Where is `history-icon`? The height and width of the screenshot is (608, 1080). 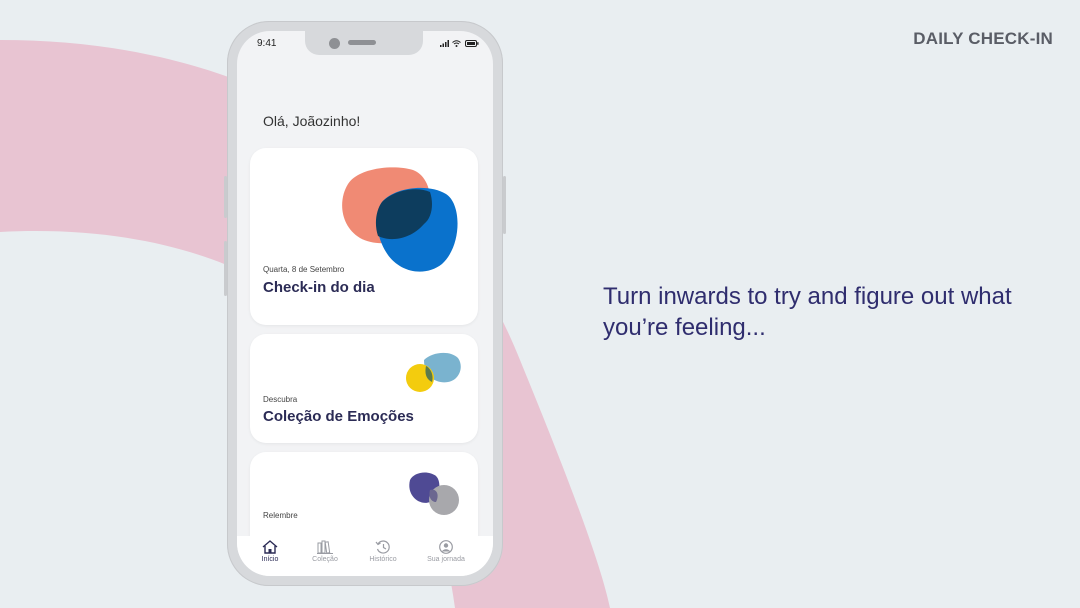
history-icon is located at coordinates (382, 547).